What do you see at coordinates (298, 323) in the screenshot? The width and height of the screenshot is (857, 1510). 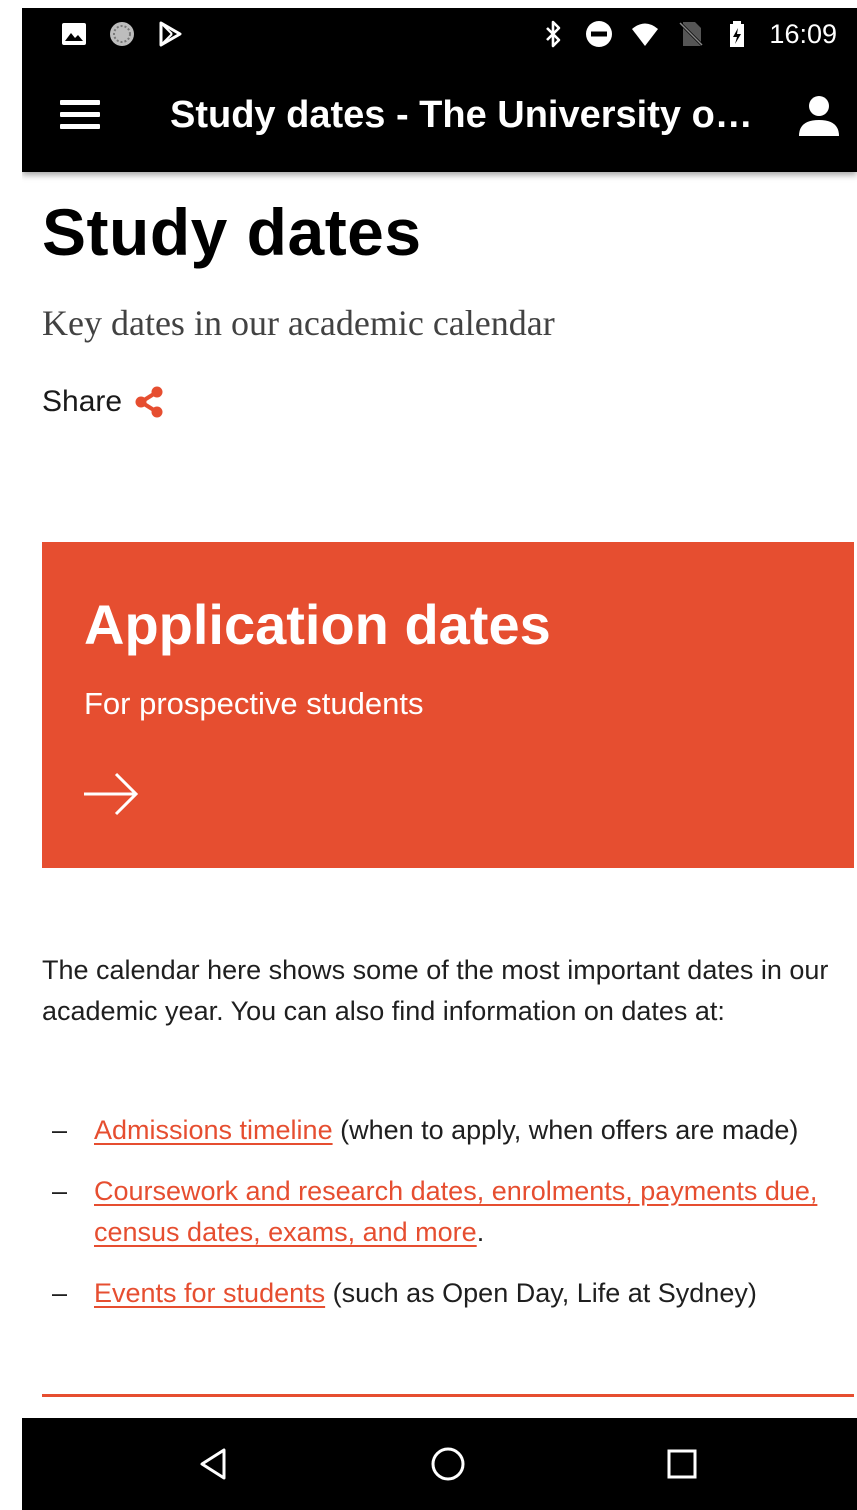 I see `page-subtitle: Key dates in our academic calendar` at bounding box center [298, 323].